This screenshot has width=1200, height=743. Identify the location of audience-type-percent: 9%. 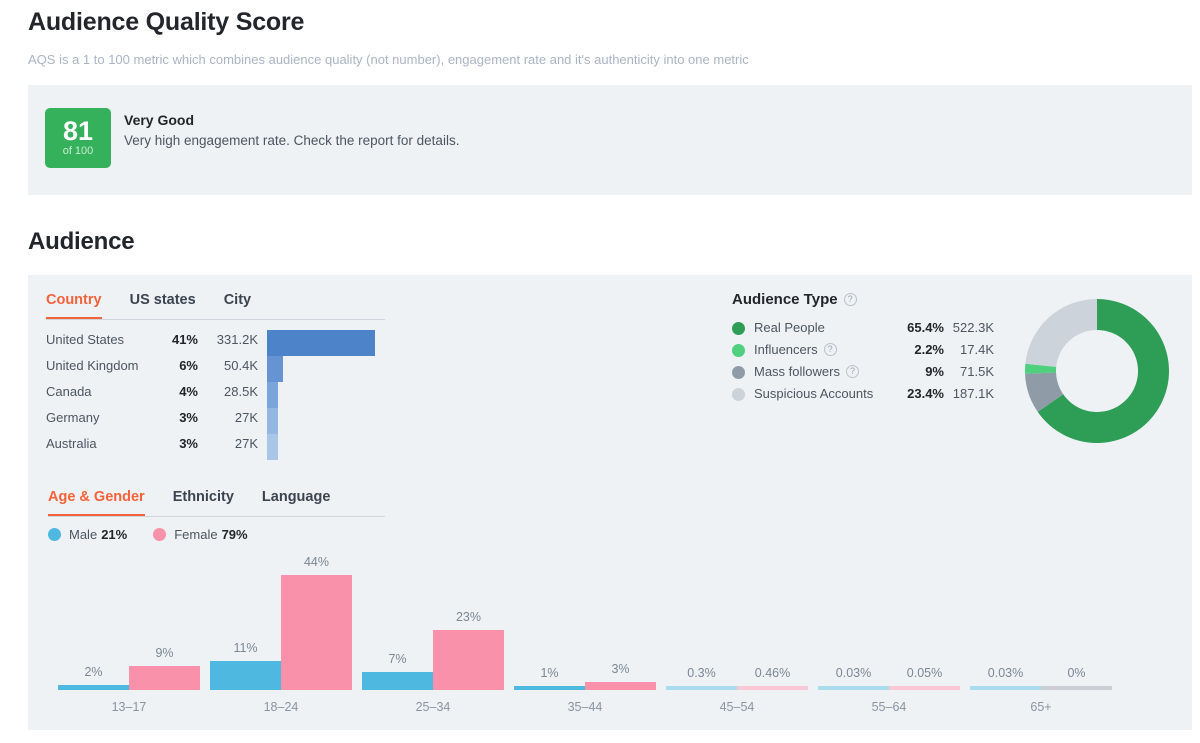
(934, 371).